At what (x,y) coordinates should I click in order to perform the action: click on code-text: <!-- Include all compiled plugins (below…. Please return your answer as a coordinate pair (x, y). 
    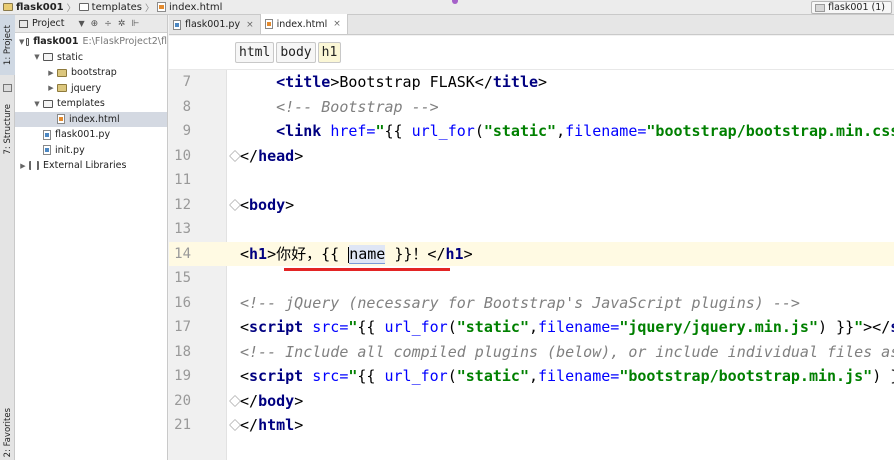
    Looking at the image, I should click on (567, 352).